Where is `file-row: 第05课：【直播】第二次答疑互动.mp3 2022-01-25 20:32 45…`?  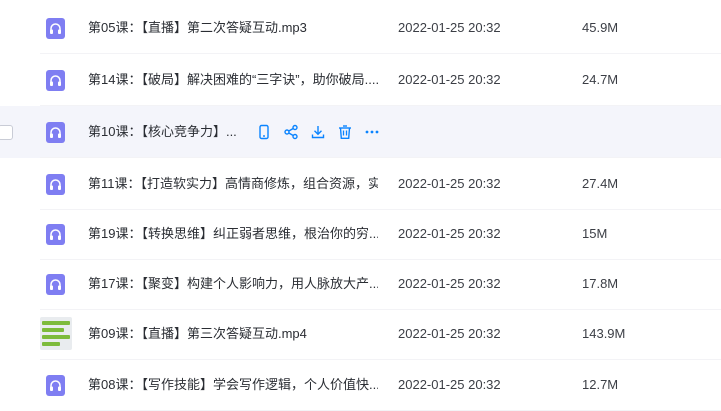 file-row: 第05课：【直播】第二次答疑互动.mp3 2022-01-25 20:32 45… is located at coordinates (360, 28).